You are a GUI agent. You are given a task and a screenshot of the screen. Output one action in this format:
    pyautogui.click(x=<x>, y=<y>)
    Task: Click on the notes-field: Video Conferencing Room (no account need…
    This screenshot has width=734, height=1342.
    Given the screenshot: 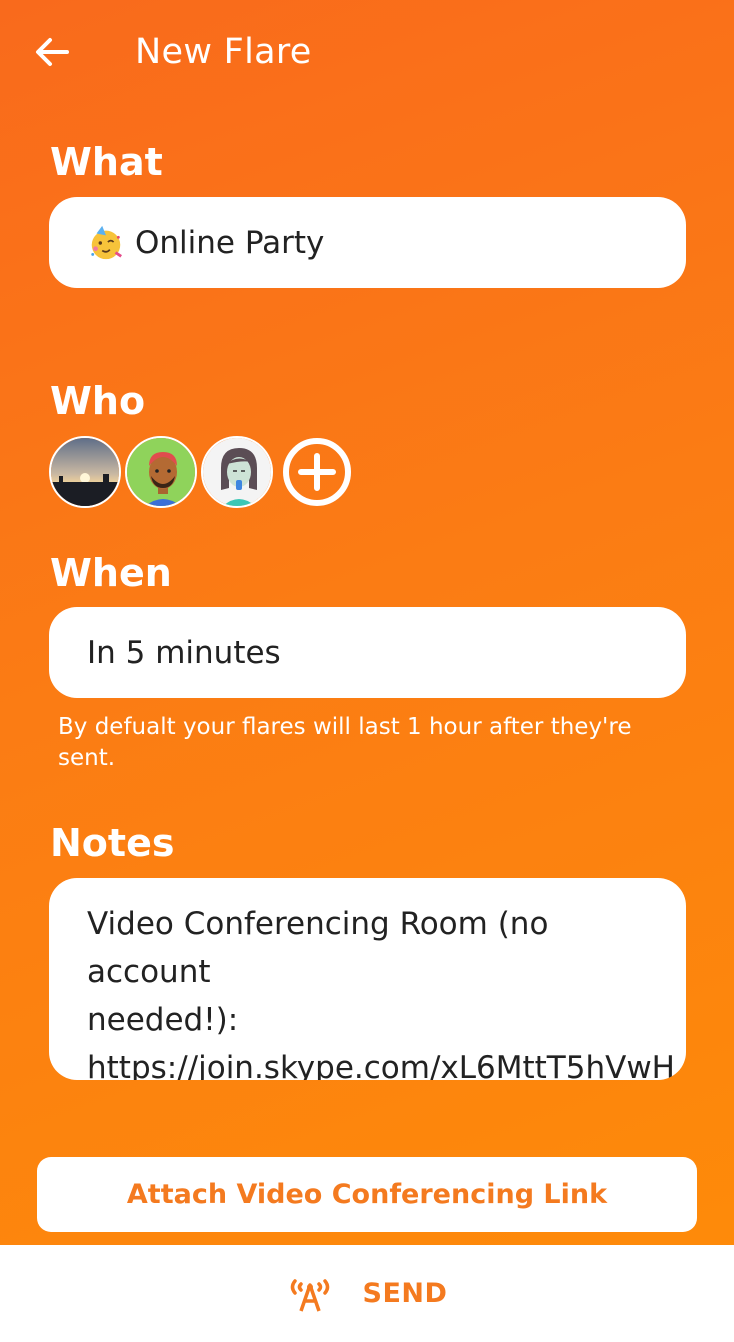 What is the action you would take?
    pyautogui.click(x=367, y=979)
    